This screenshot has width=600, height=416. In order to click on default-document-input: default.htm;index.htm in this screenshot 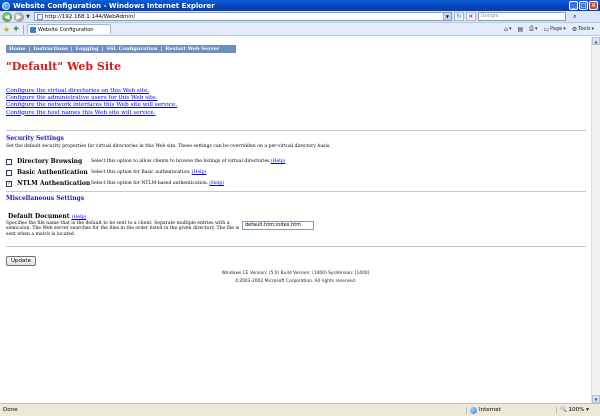, I will do `click(278, 225)`.